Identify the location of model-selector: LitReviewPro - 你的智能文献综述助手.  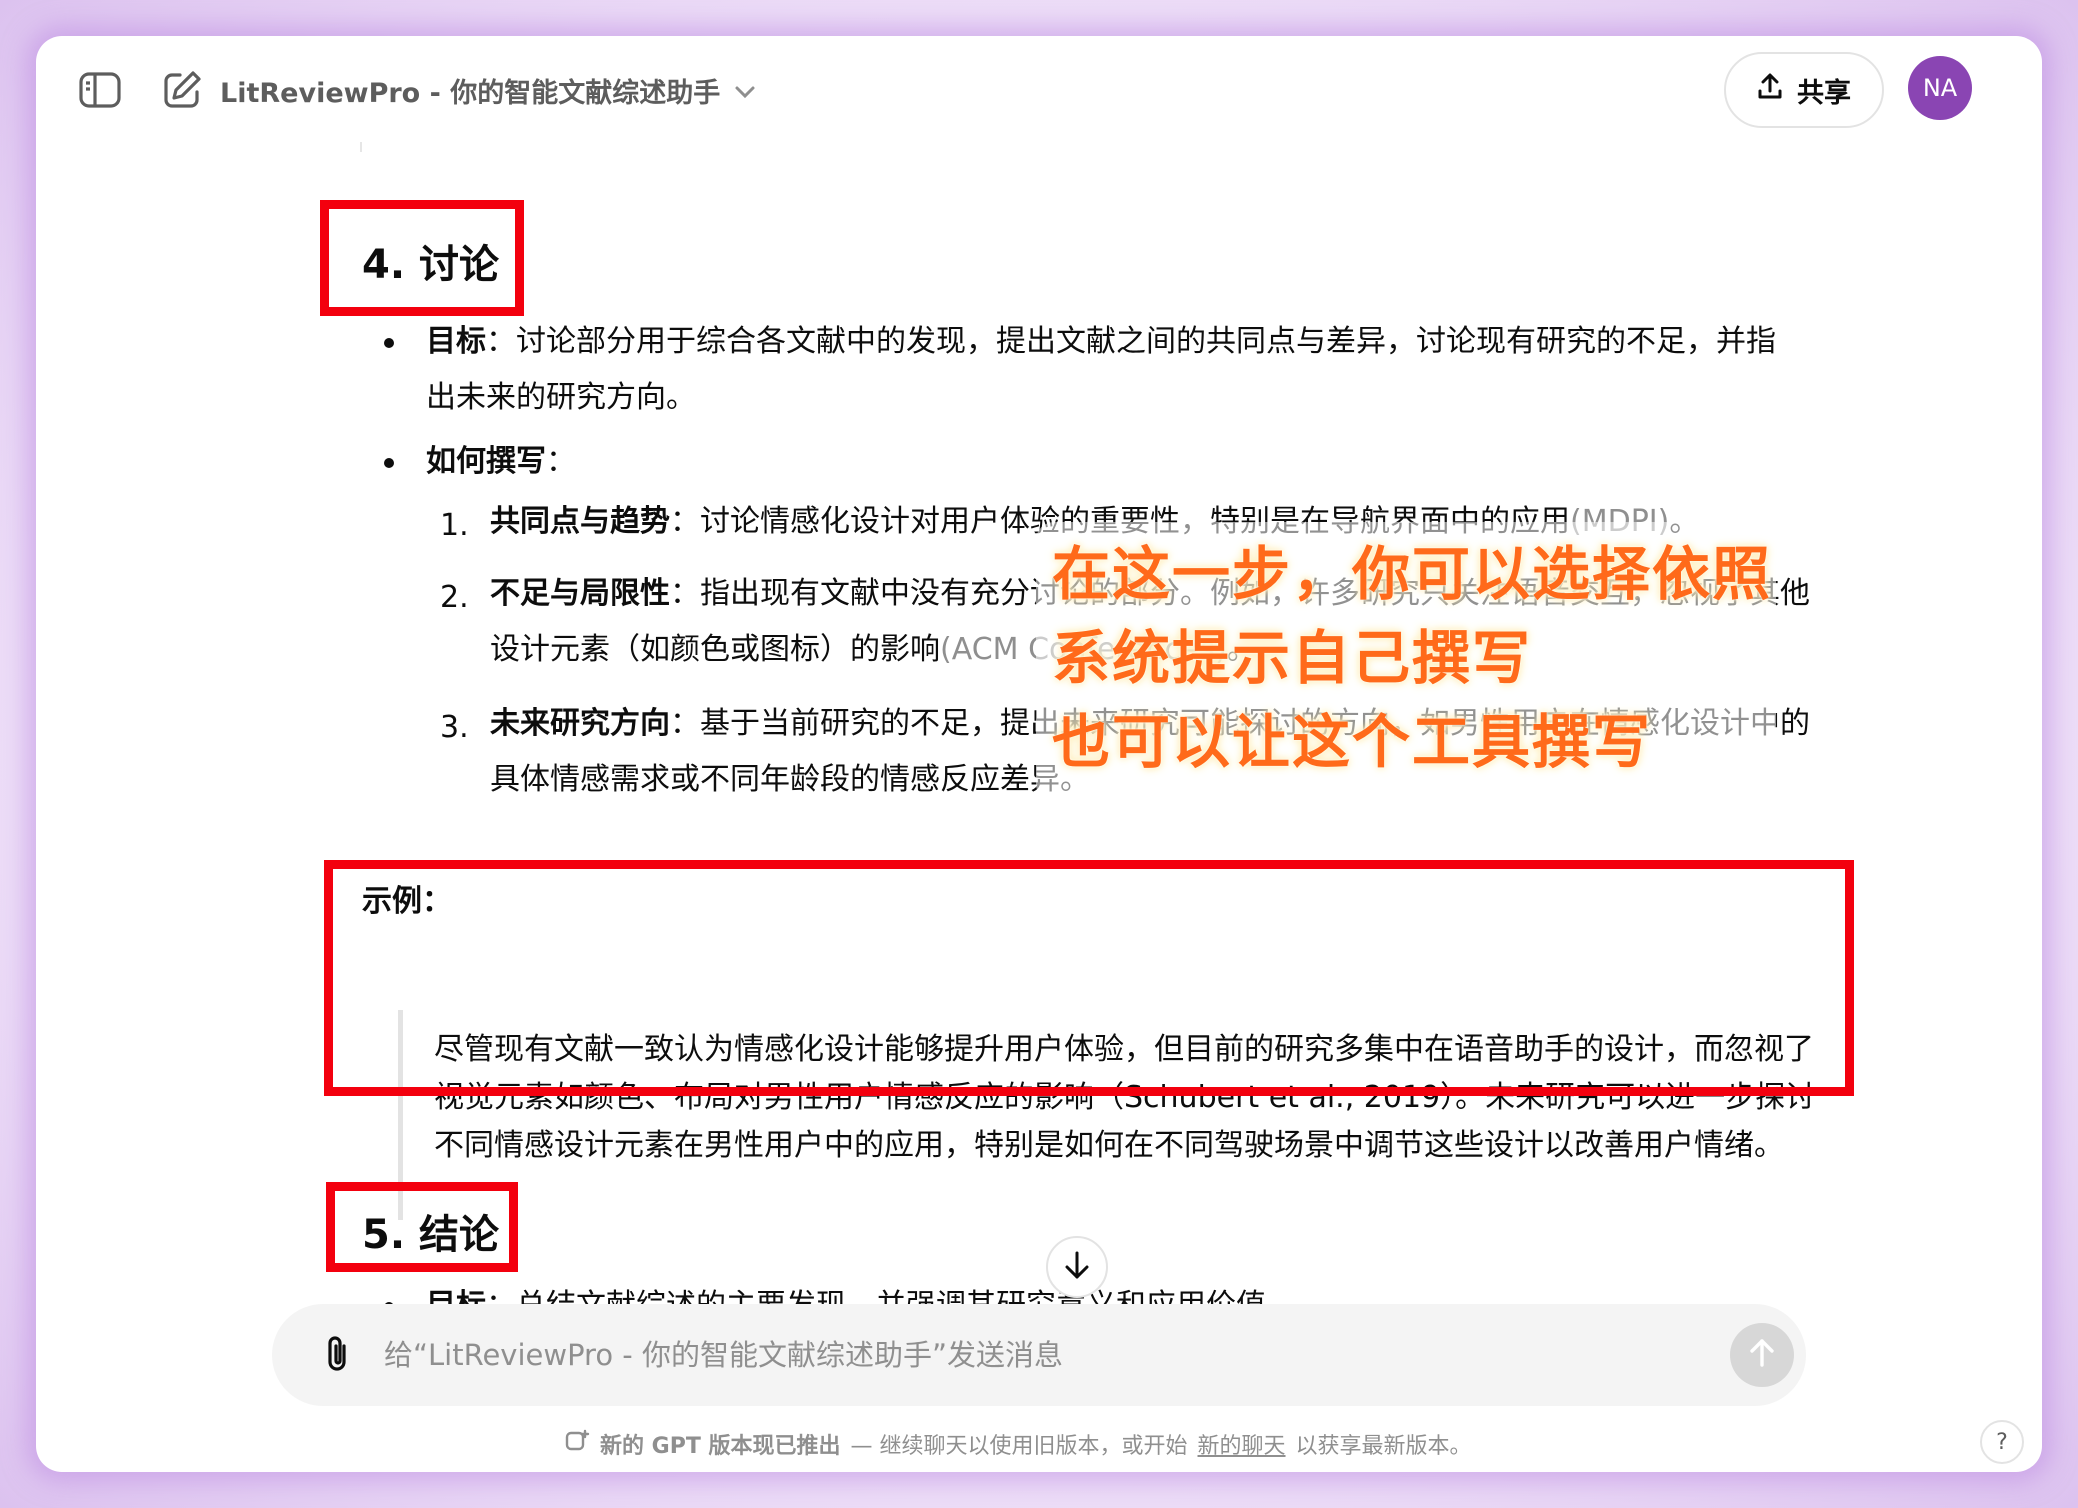
(488, 90).